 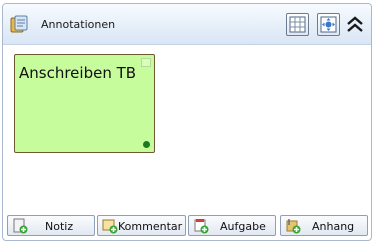 I want to click on note-add-icon, so click(x=20, y=226).